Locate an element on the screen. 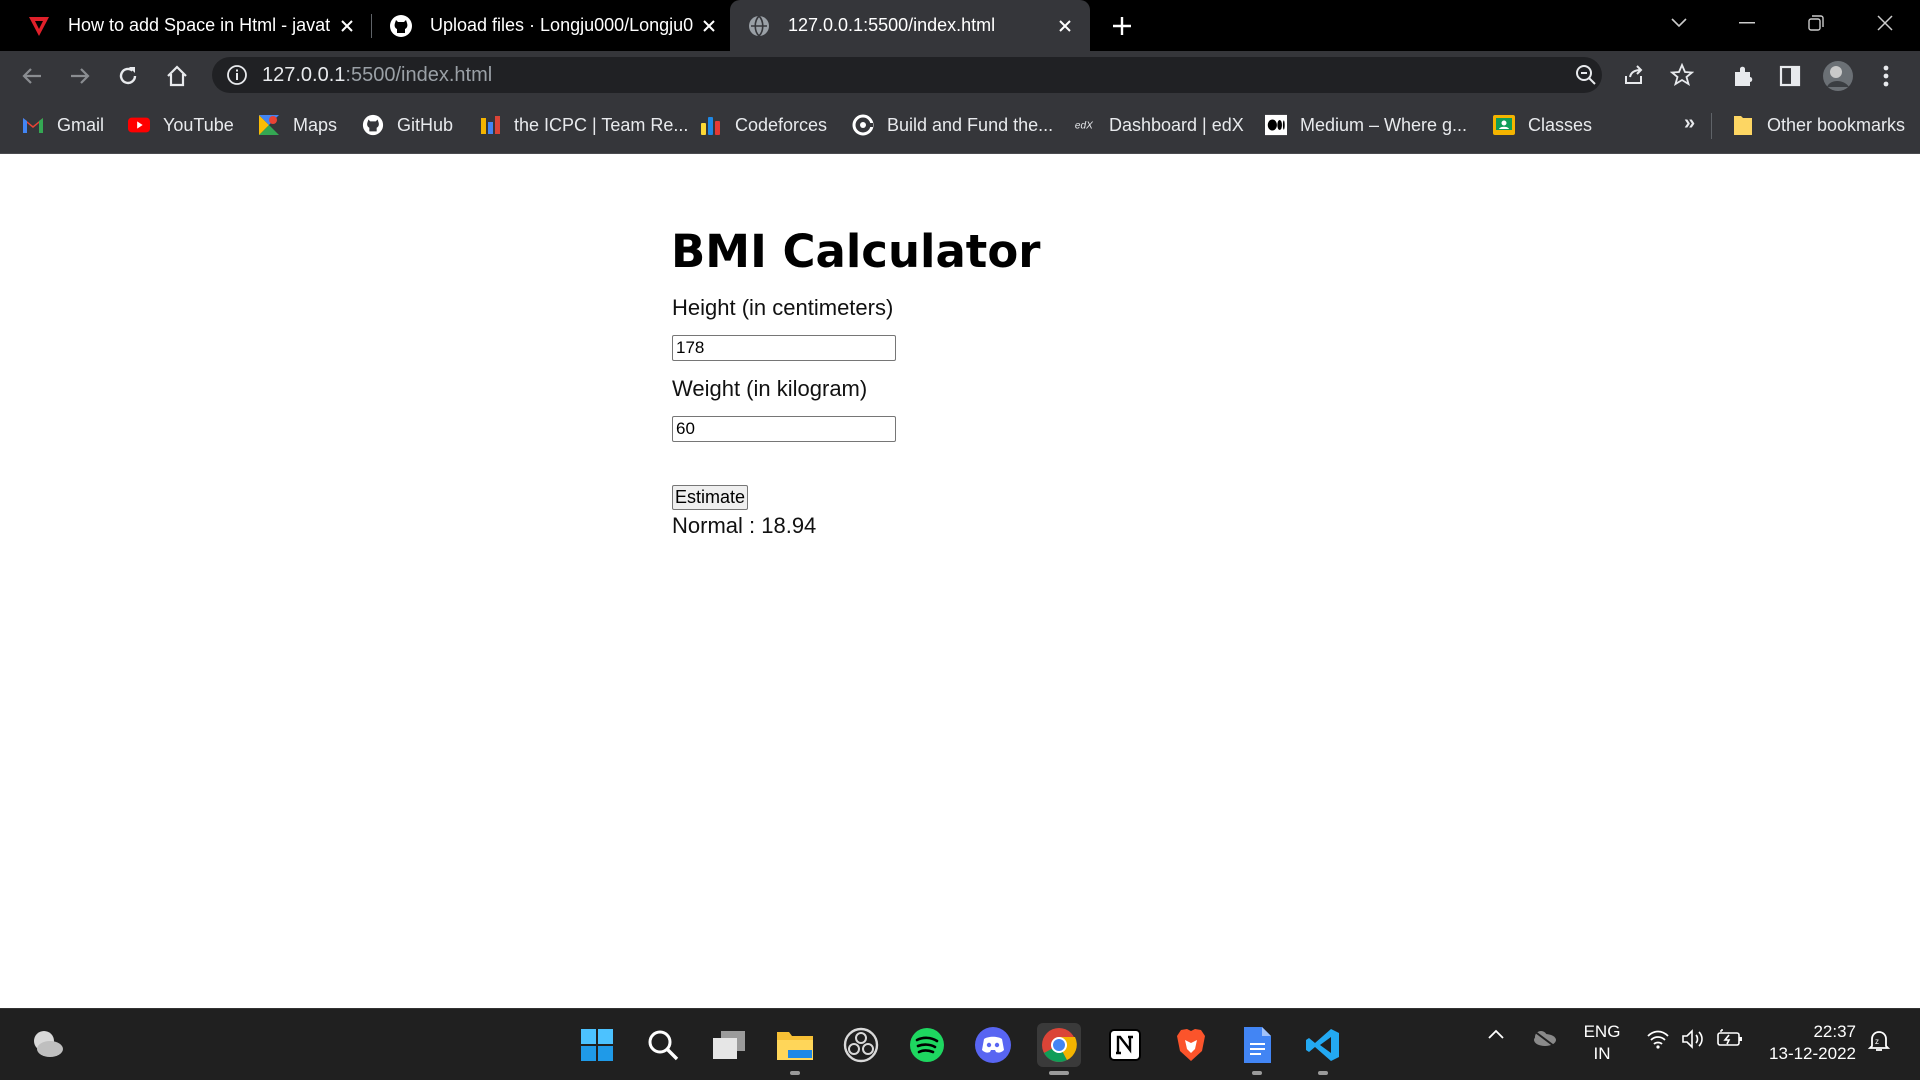 Image resolution: width=1920 pixels, height=1080 pixels. svg-text: z is located at coordinates (1877, 1041).